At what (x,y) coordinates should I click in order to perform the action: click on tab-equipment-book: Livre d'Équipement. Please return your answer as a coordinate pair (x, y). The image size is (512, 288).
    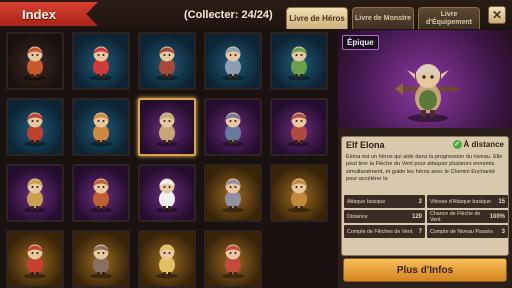
    Looking at the image, I should click on (449, 18).